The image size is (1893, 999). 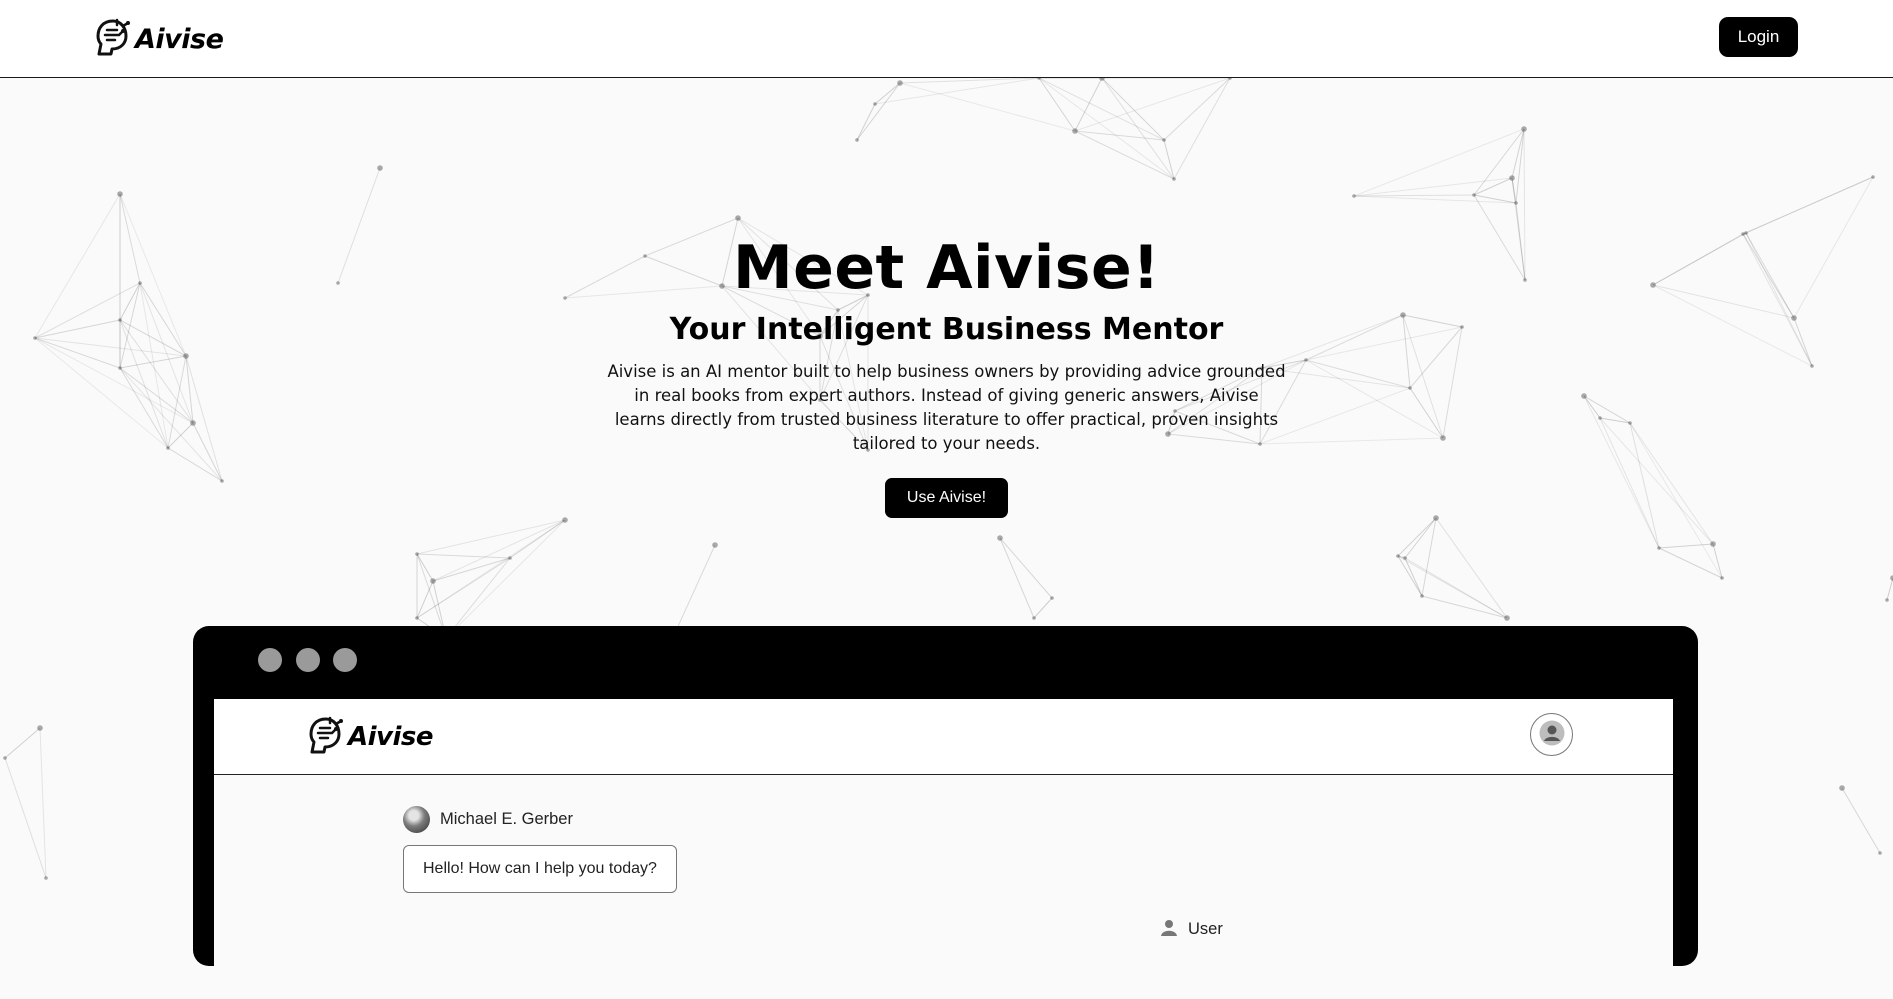 I want to click on use-aivise-button: Use Aivise!, so click(x=946, y=498).